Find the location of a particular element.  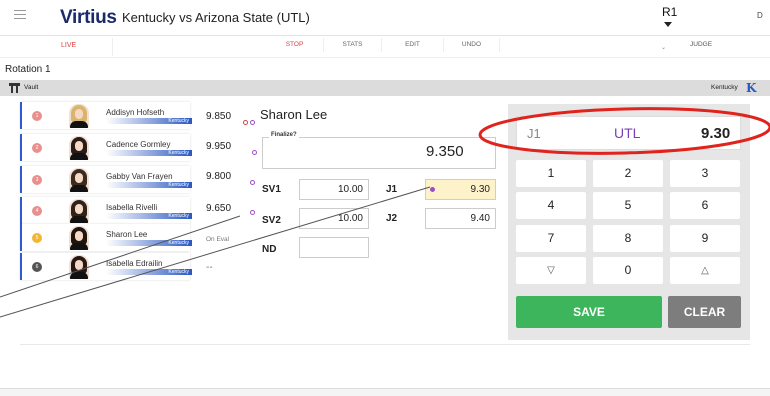

nd-input is located at coordinates (334, 247).